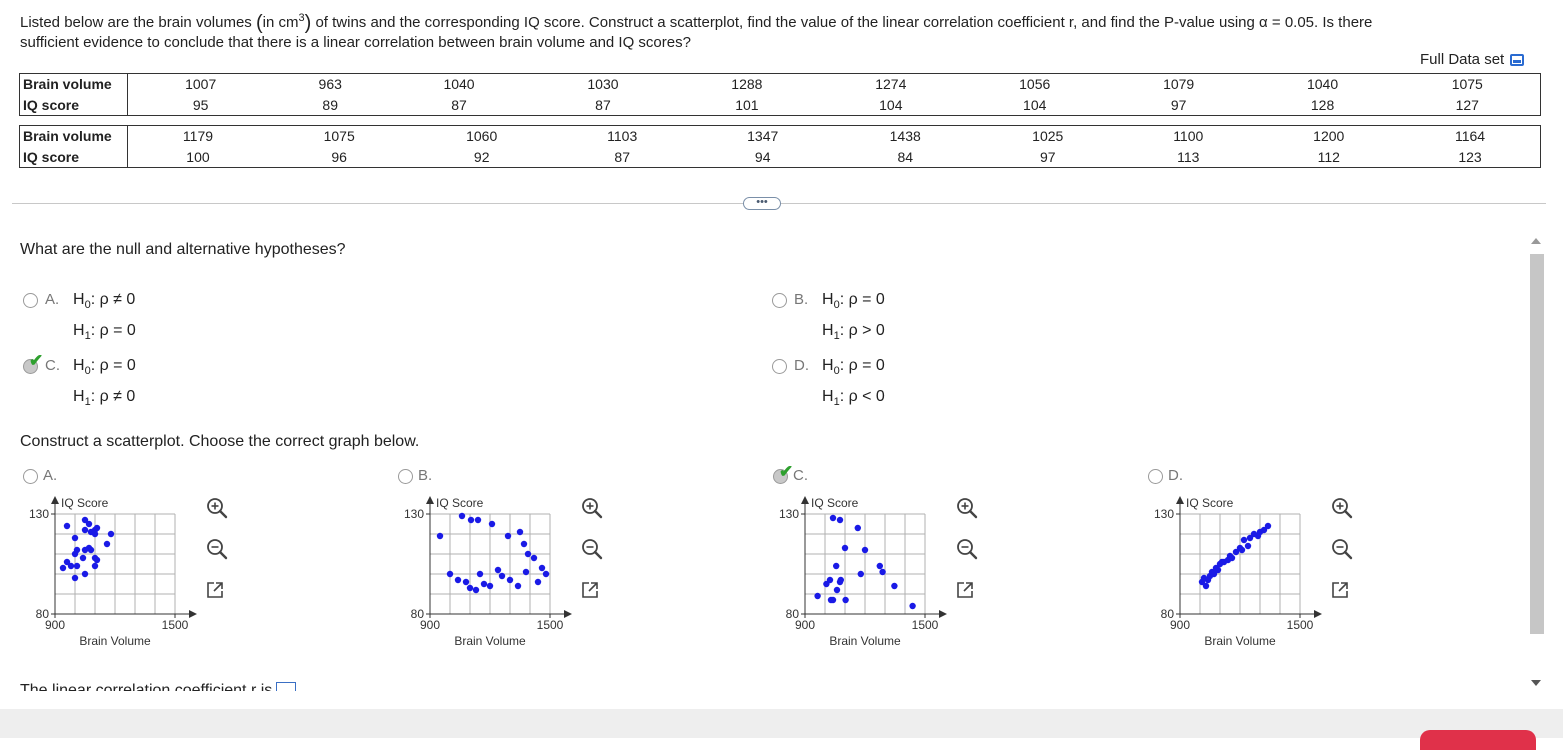 The image size is (1563, 750). I want to click on scroll-down-arrow-icon, so click(1536, 683).